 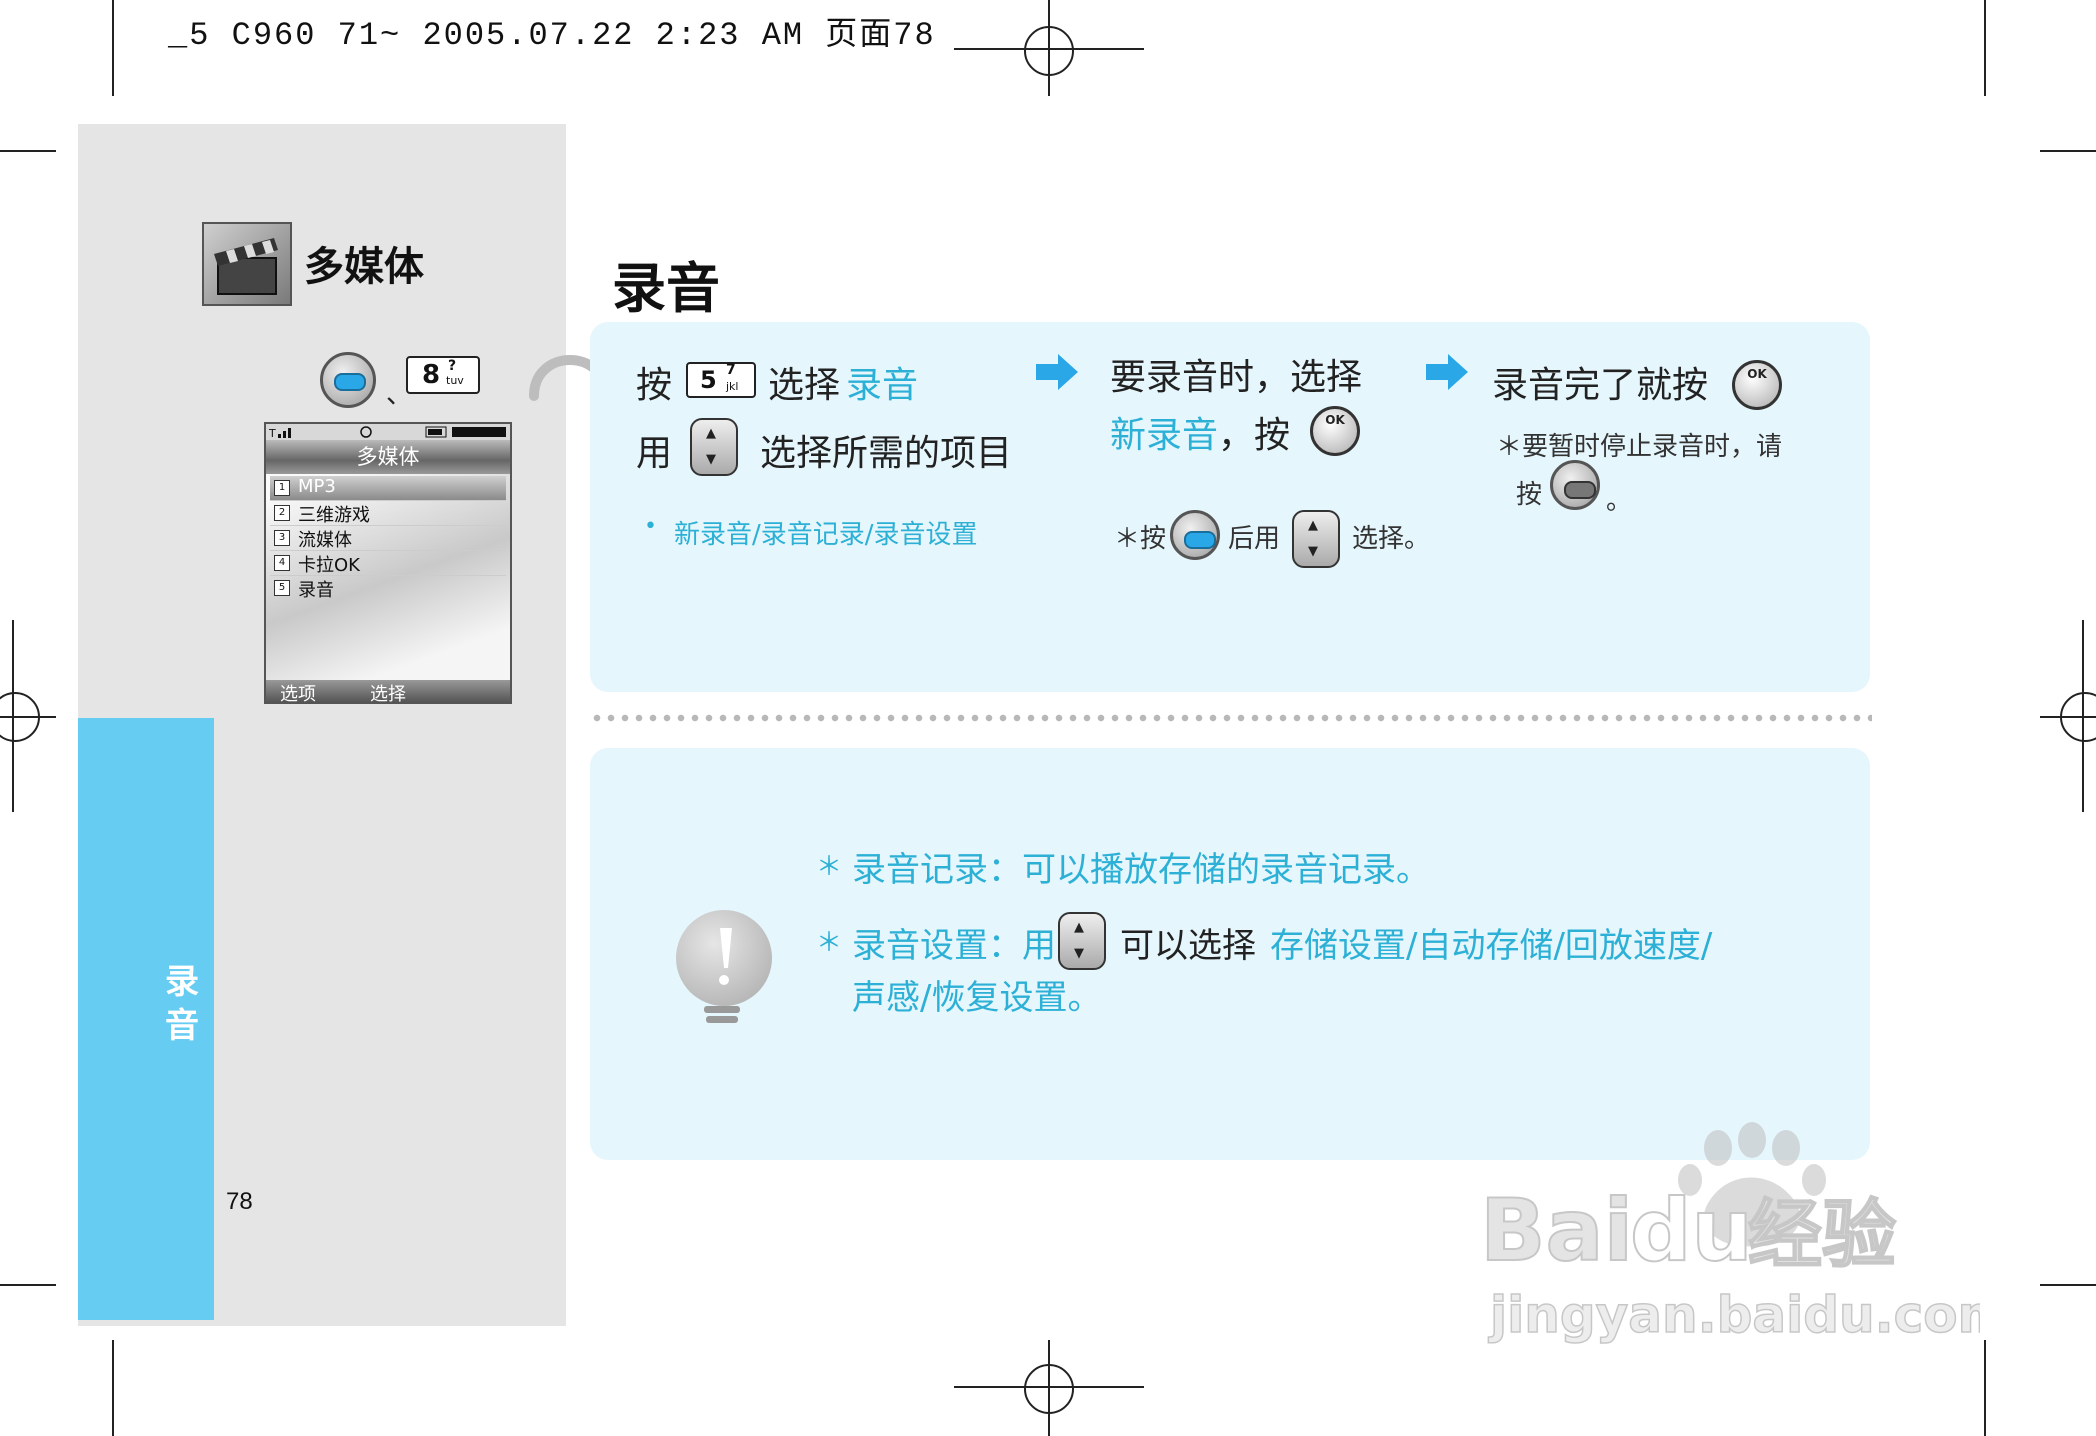 What do you see at coordinates (1254, 435) in the screenshot?
I see `step2-line2: ，按` at bounding box center [1254, 435].